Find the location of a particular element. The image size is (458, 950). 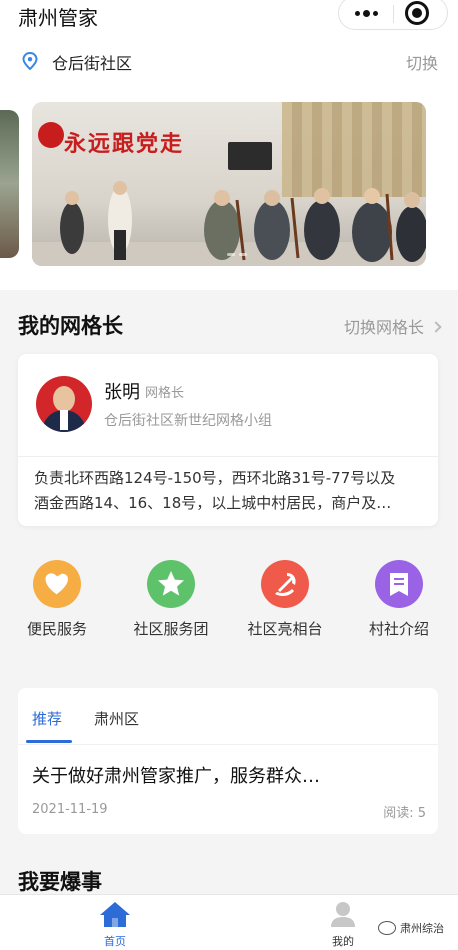

watermark-text: 肃州综治 is located at coordinates (422, 928).